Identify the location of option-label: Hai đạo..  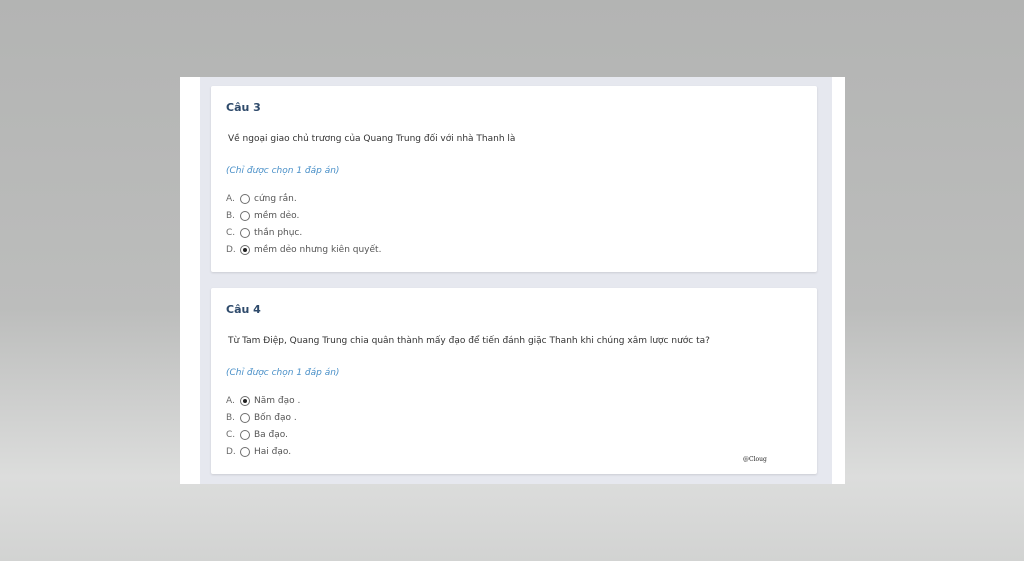
(273, 451).